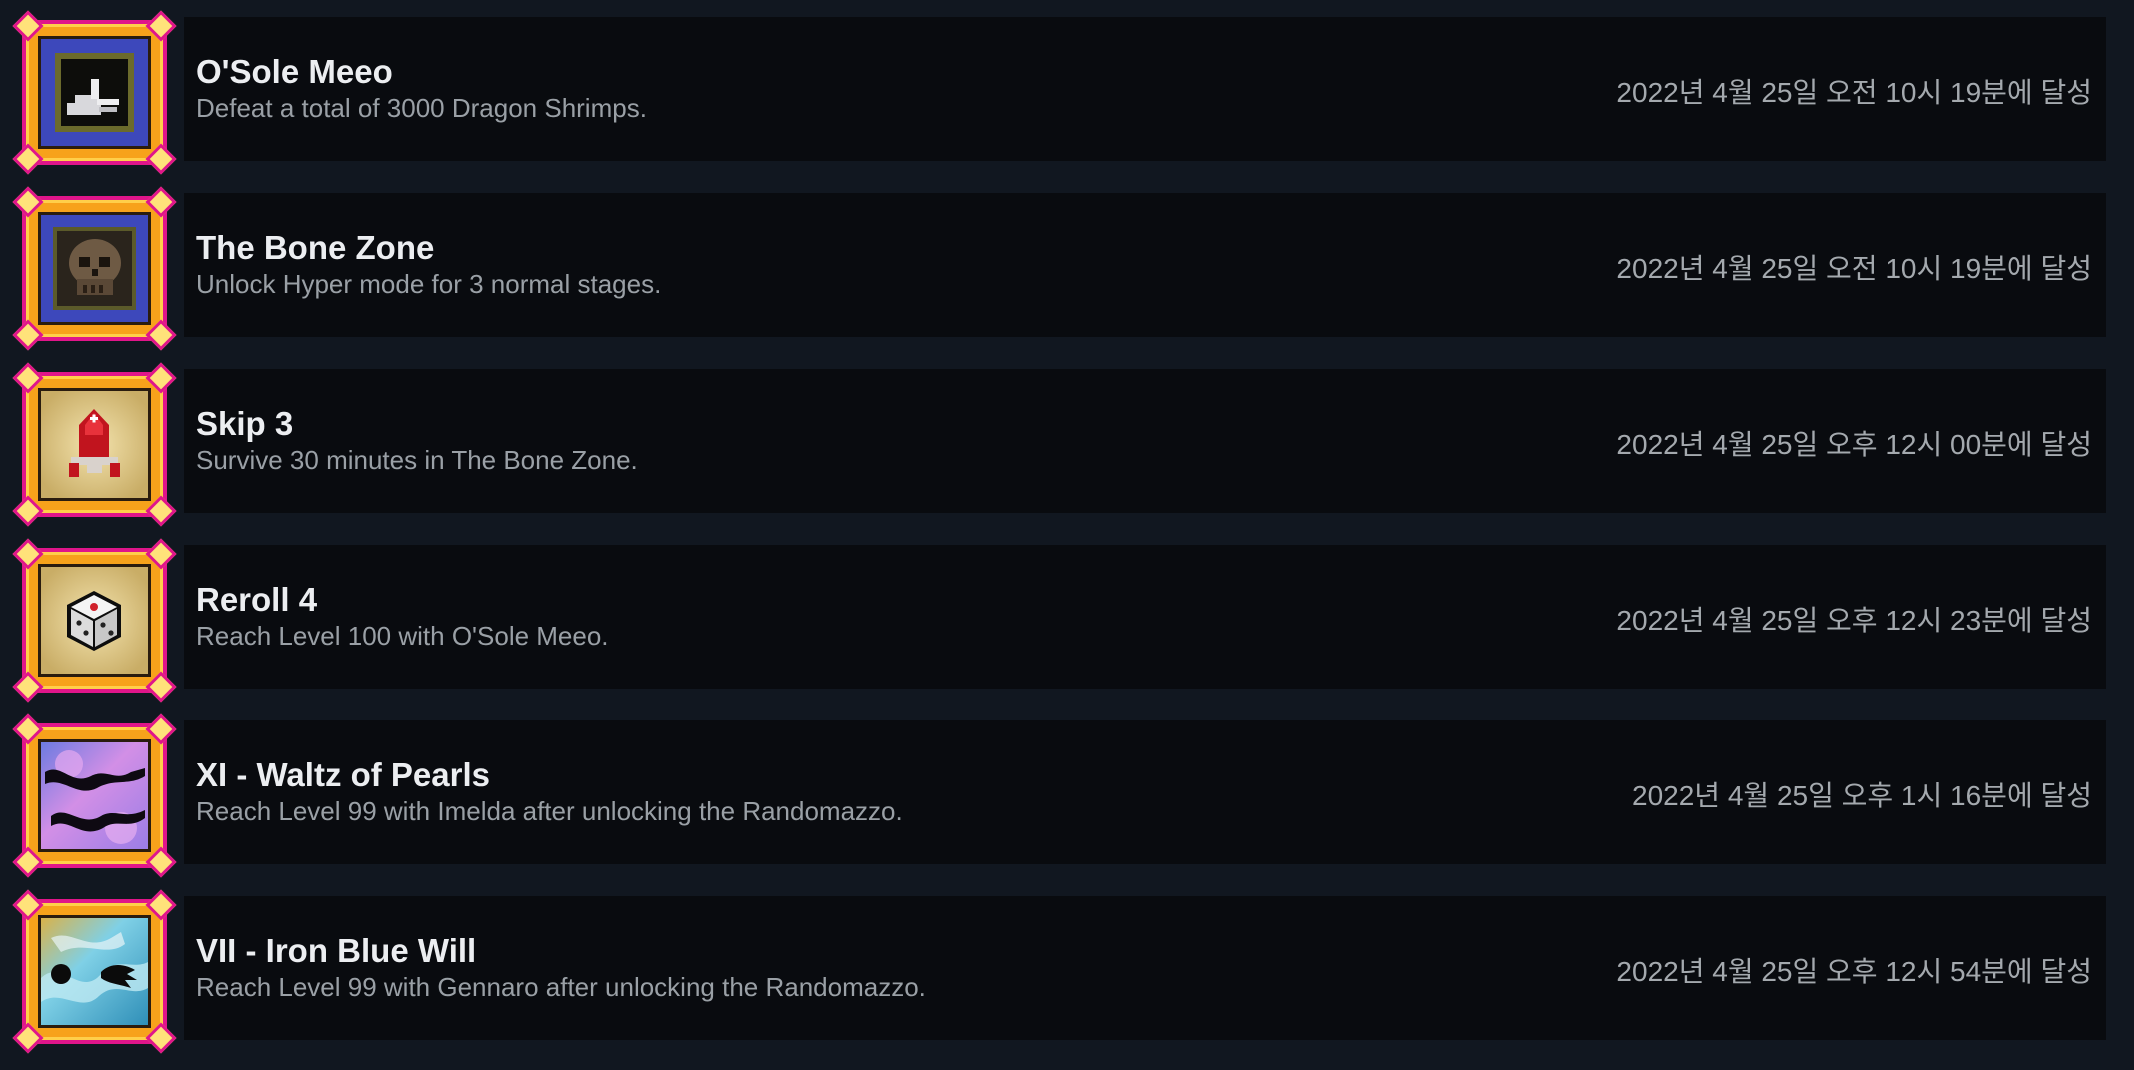 This screenshot has height=1070, width=2134. I want to click on achievement-title: Skip 3, so click(245, 423).